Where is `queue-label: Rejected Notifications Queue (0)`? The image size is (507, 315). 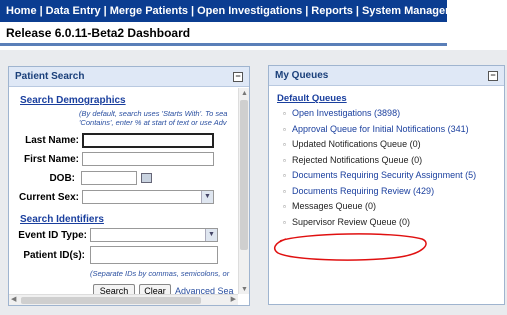 queue-label: Rejected Notifications Queue (0) is located at coordinates (357, 159).